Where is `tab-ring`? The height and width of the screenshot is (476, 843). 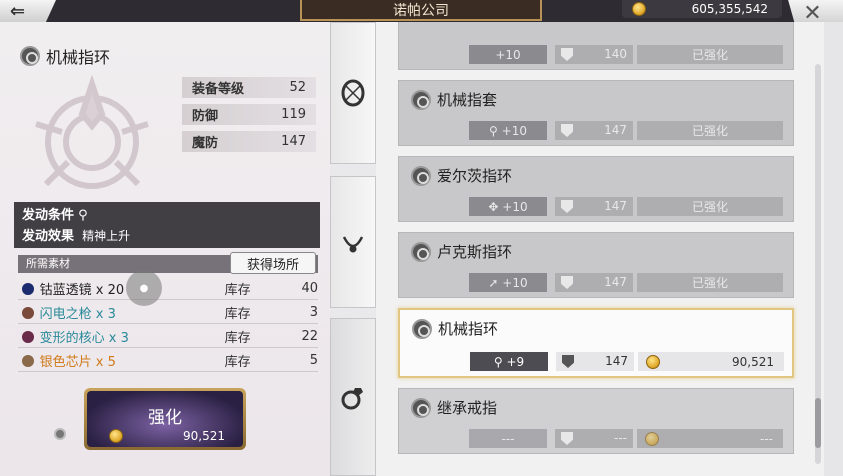
tab-ring is located at coordinates (353, 397).